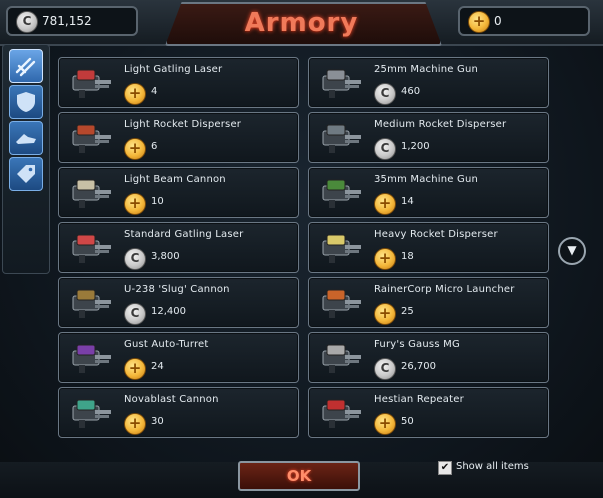 This screenshot has width=603, height=498. Describe the element at coordinates (428, 82) in the screenshot. I see `item-card: 25mm Machine Gun 460` at that location.